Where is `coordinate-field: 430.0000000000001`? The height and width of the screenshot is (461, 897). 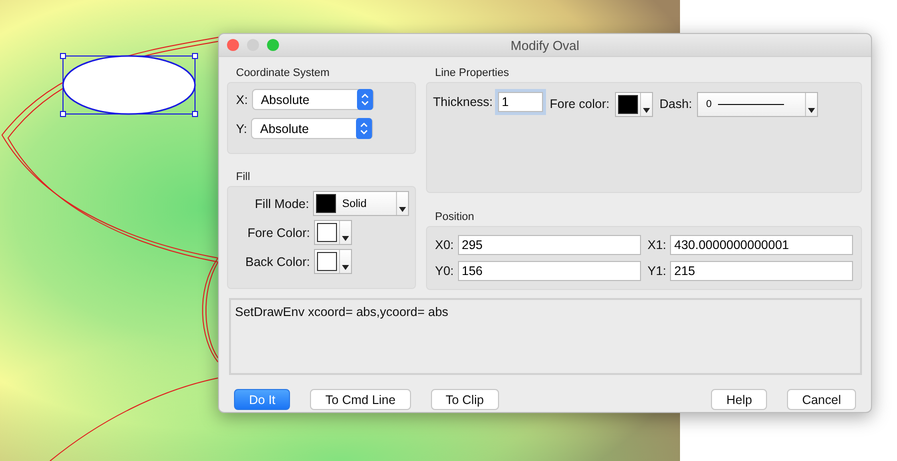 coordinate-field: 430.0000000000001 is located at coordinates (761, 245).